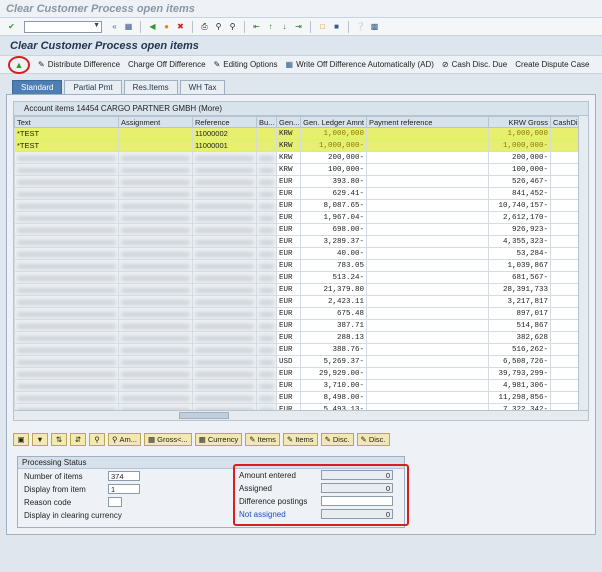  I want to click on table-row: KRW 200,000- 200,000-, so click(301, 157).